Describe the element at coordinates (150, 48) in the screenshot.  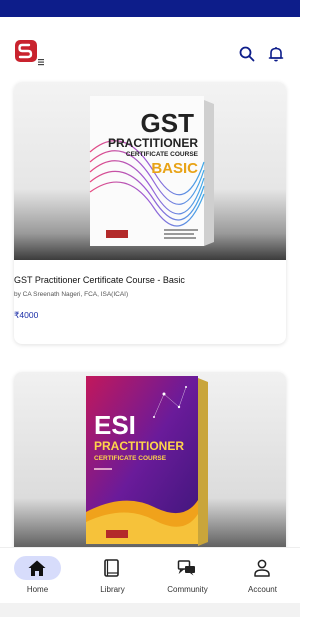
I see `app-header` at that location.